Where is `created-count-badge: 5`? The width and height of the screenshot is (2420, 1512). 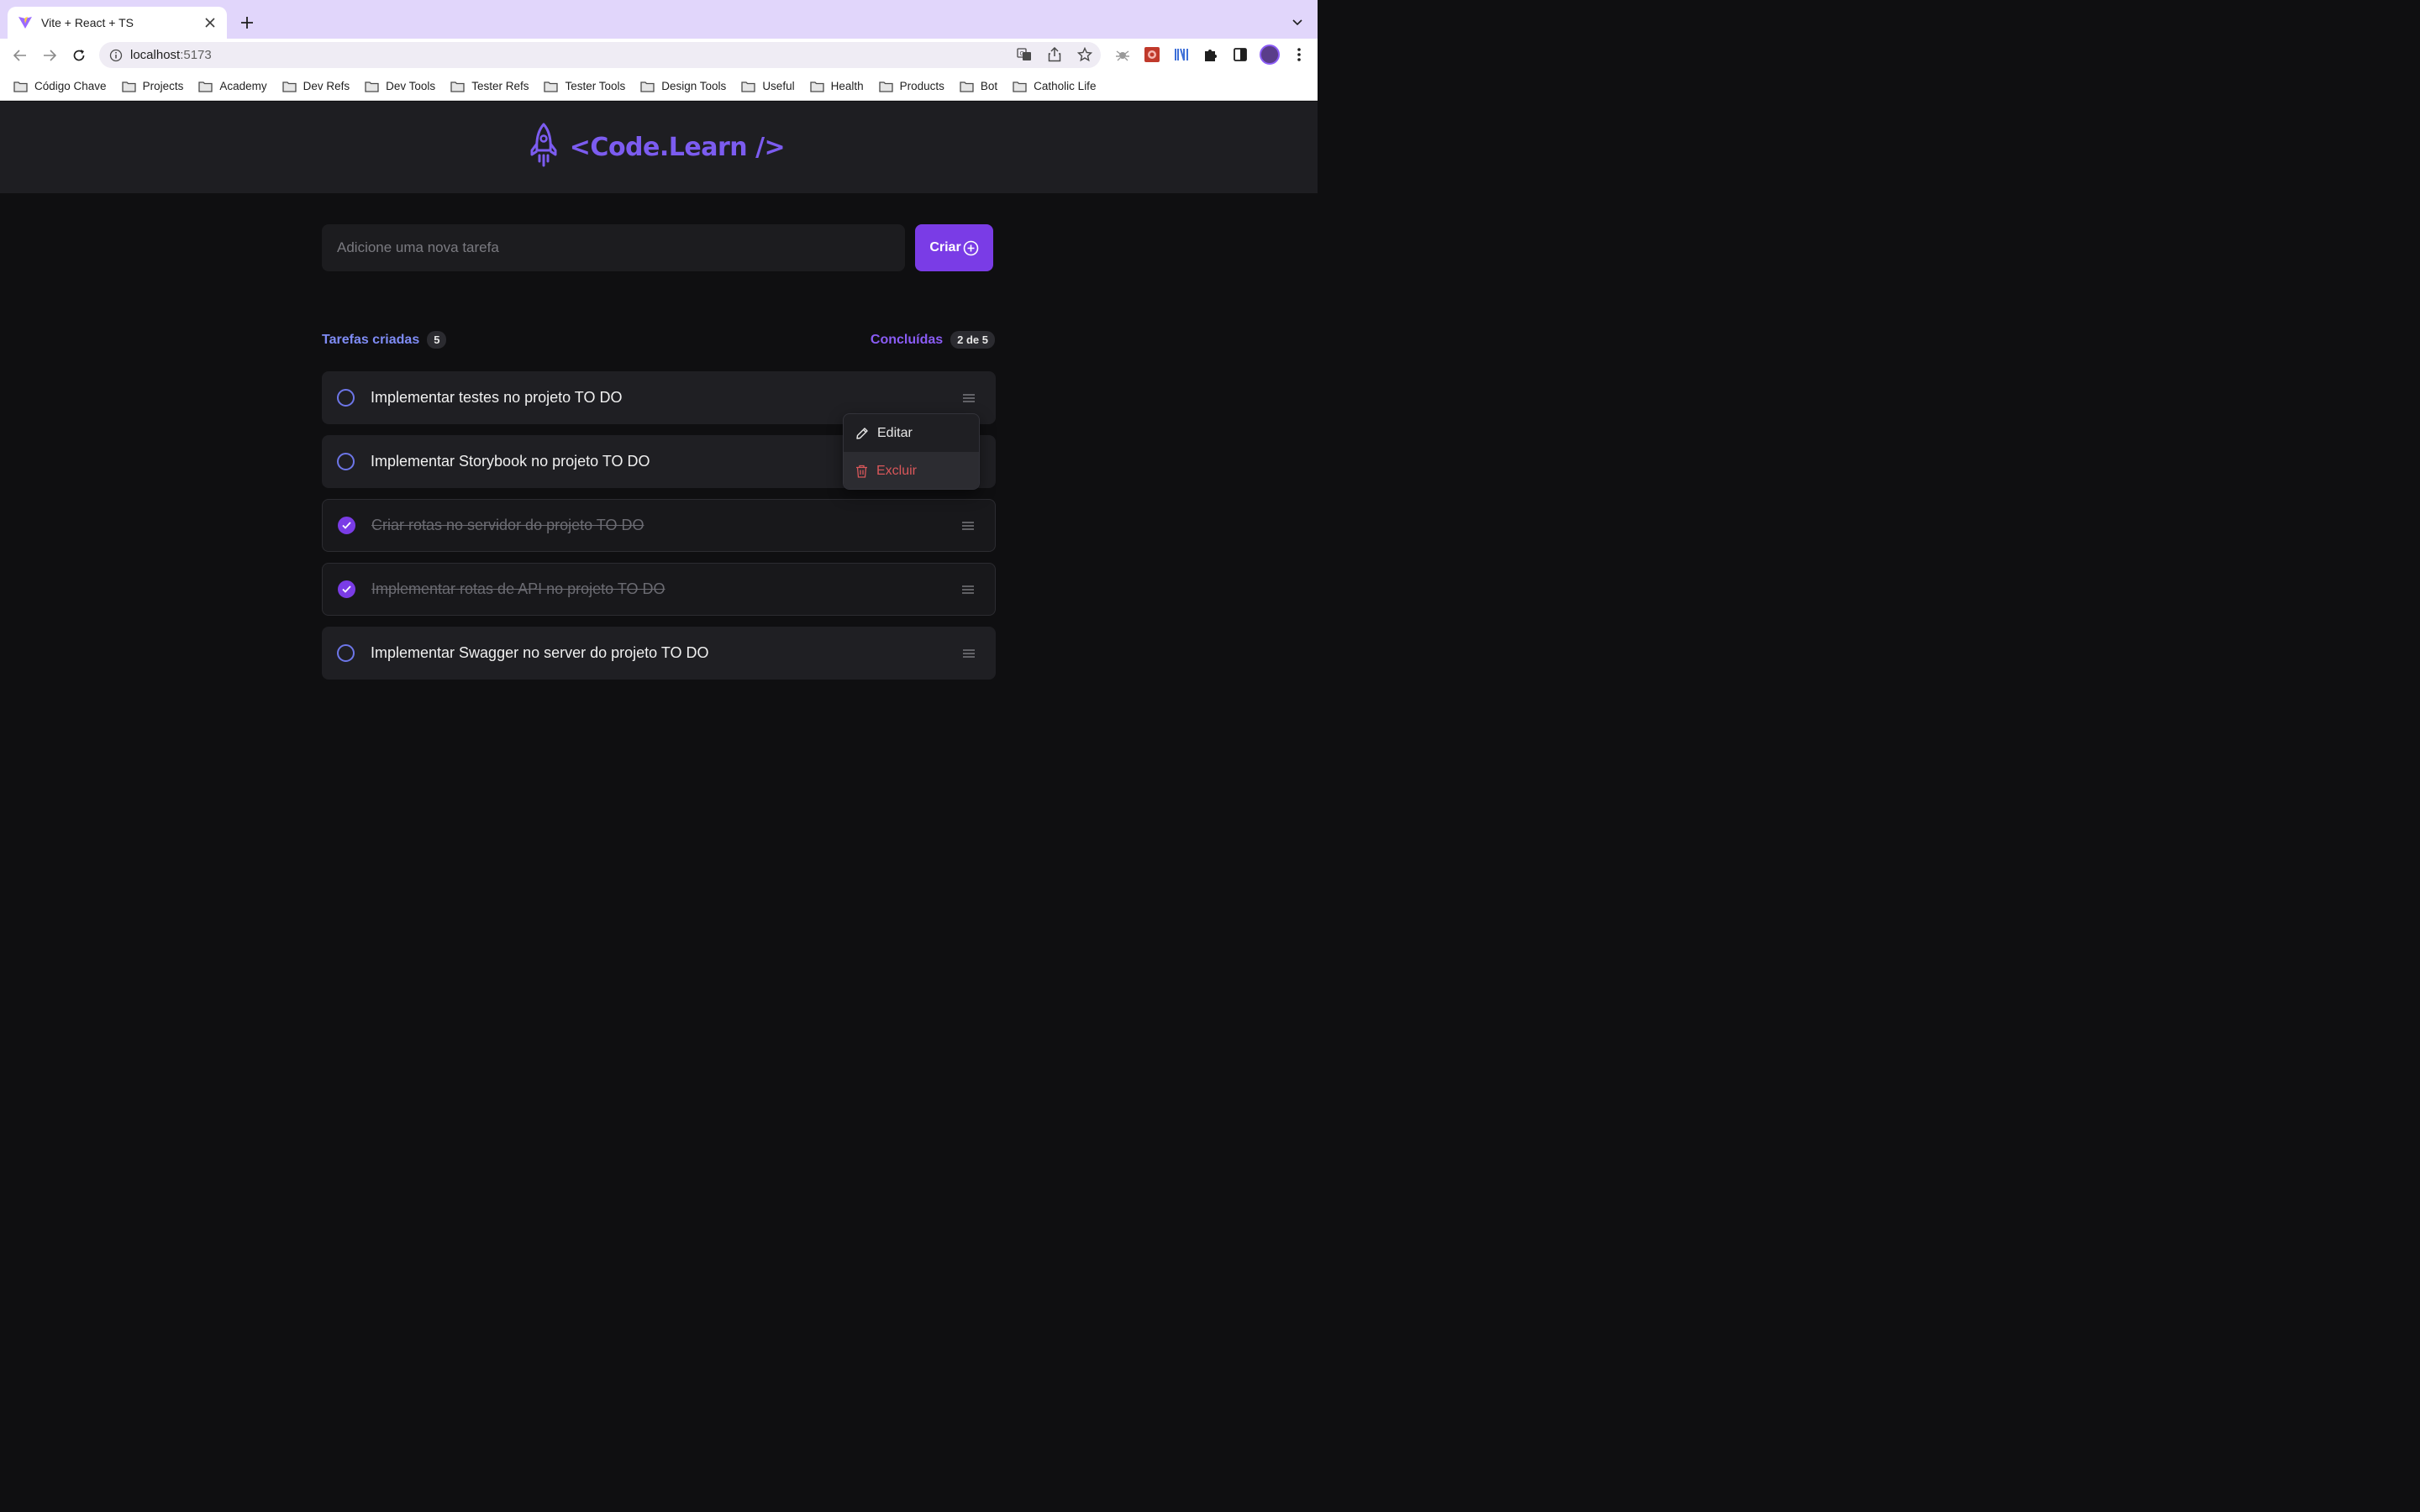
created-count-badge: 5 is located at coordinates (437, 340).